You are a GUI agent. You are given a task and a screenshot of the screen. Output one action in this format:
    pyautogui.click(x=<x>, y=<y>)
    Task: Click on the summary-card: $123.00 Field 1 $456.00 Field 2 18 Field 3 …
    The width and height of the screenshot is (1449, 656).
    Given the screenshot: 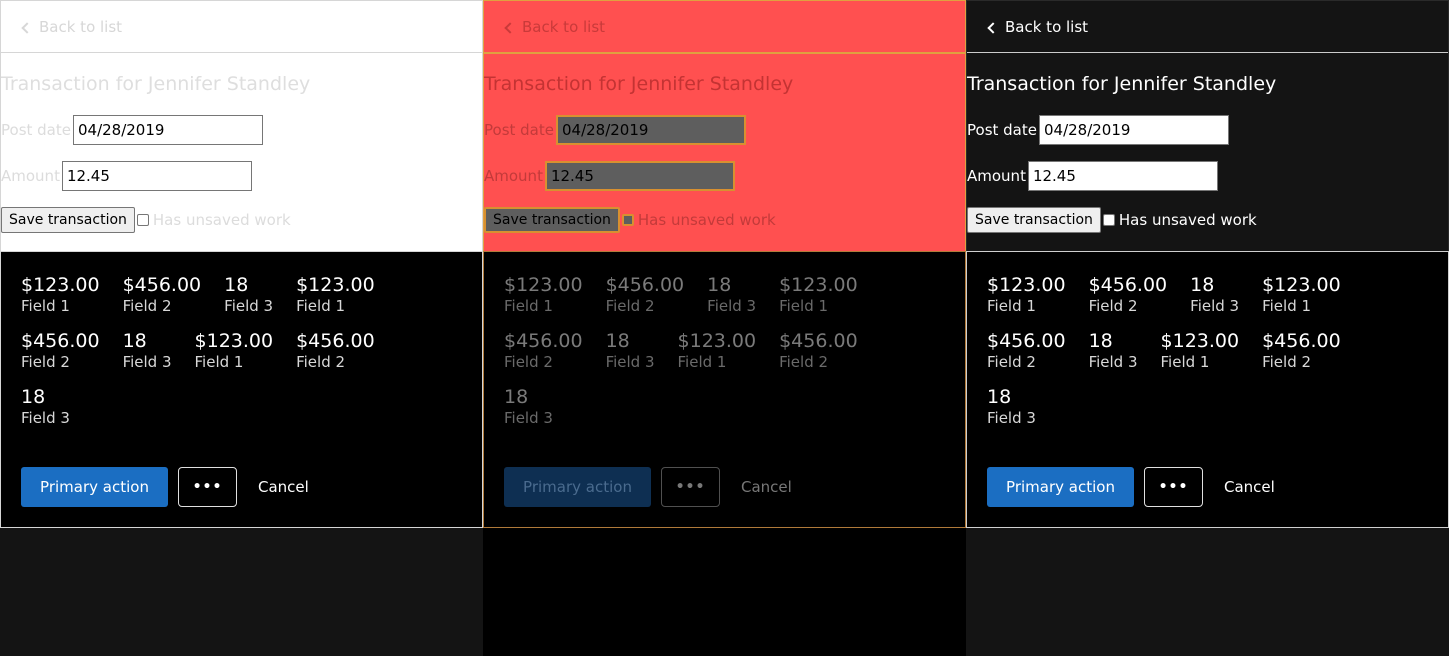 What is the action you would take?
    pyautogui.click(x=1207, y=389)
    